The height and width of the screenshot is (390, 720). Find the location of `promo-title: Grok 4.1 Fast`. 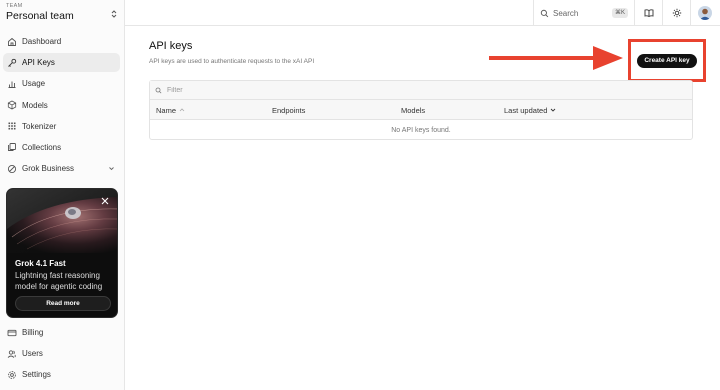

promo-title: Grok 4.1 Fast is located at coordinates (40, 263).